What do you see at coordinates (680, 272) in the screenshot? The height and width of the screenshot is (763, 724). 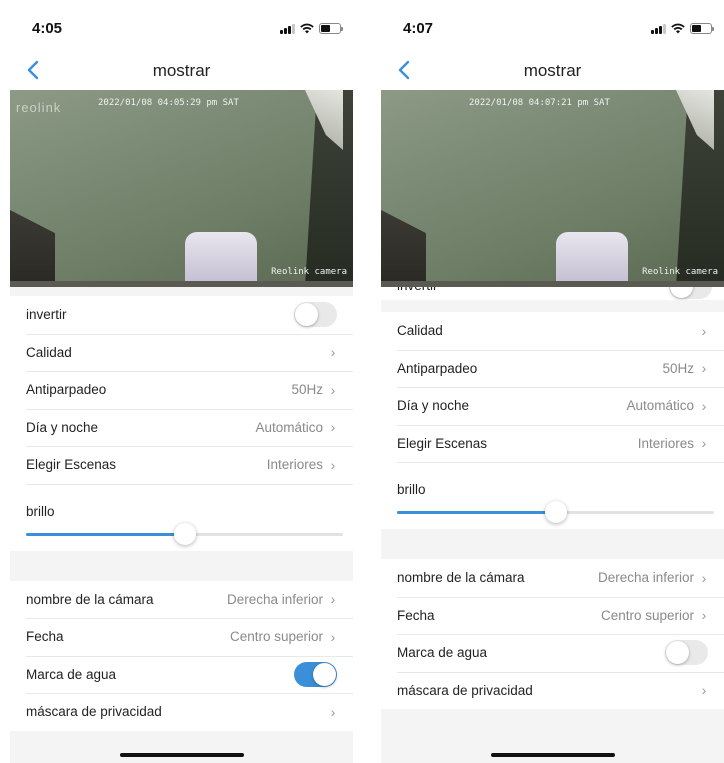 I see `camera-name-overlay: Reolink camera` at bounding box center [680, 272].